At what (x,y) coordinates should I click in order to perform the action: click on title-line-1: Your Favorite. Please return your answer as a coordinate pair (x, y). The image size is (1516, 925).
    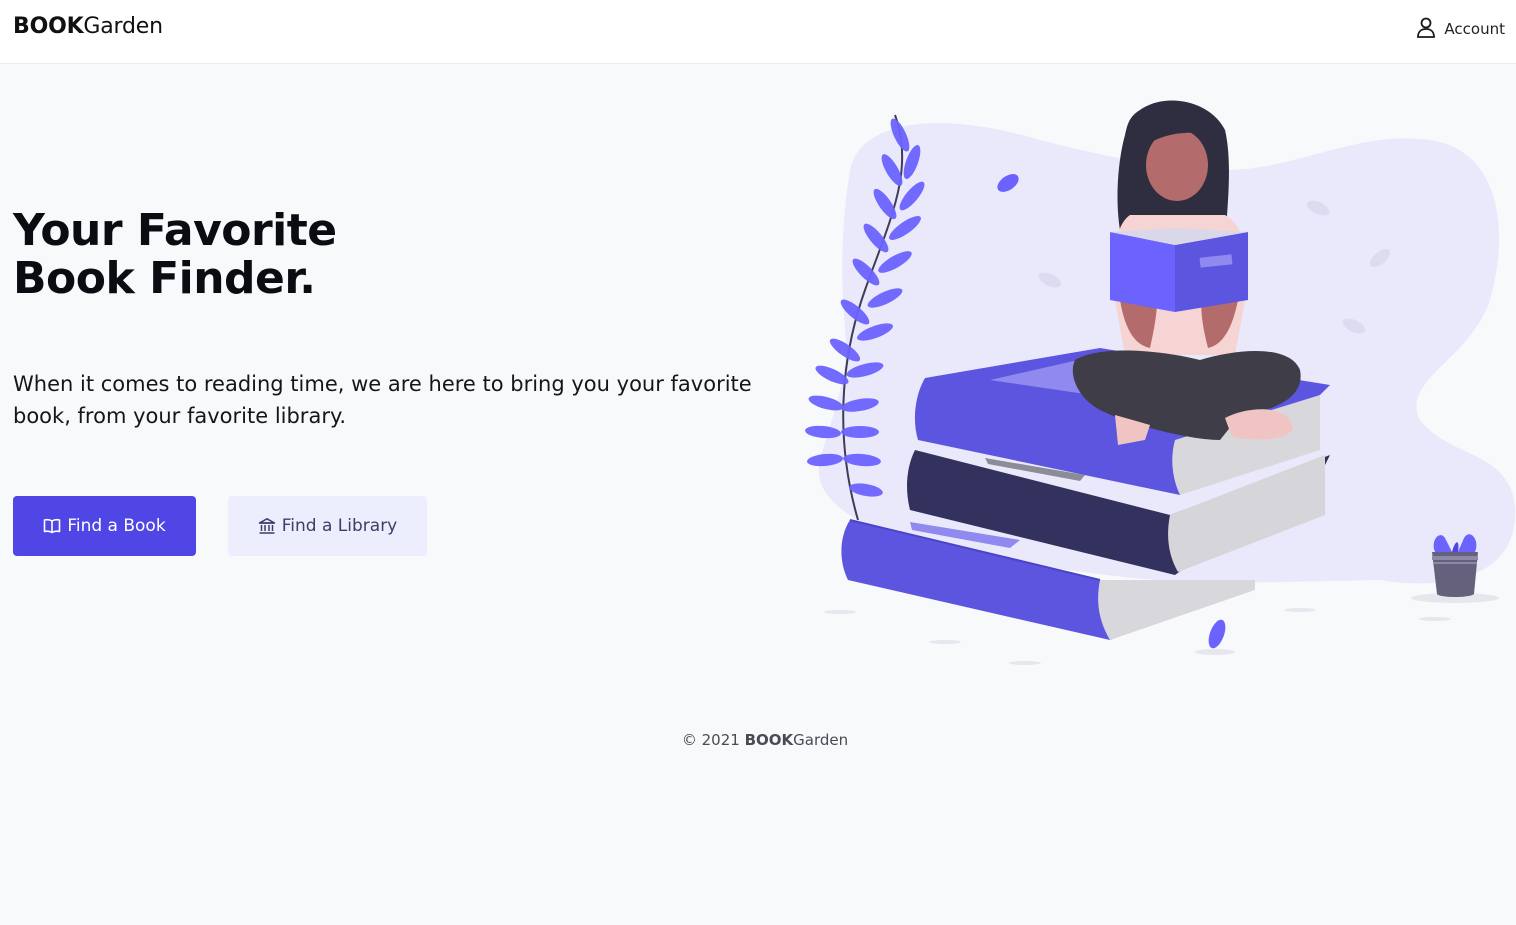
    Looking at the image, I should click on (175, 230).